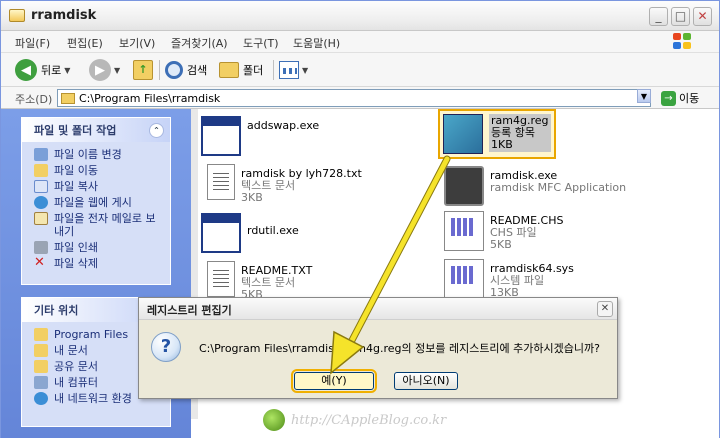  What do you see at coordinates (100, 70) in the screenshot?
I see `forward-arrow-icon: ▶` at bounding box center [100, 70].